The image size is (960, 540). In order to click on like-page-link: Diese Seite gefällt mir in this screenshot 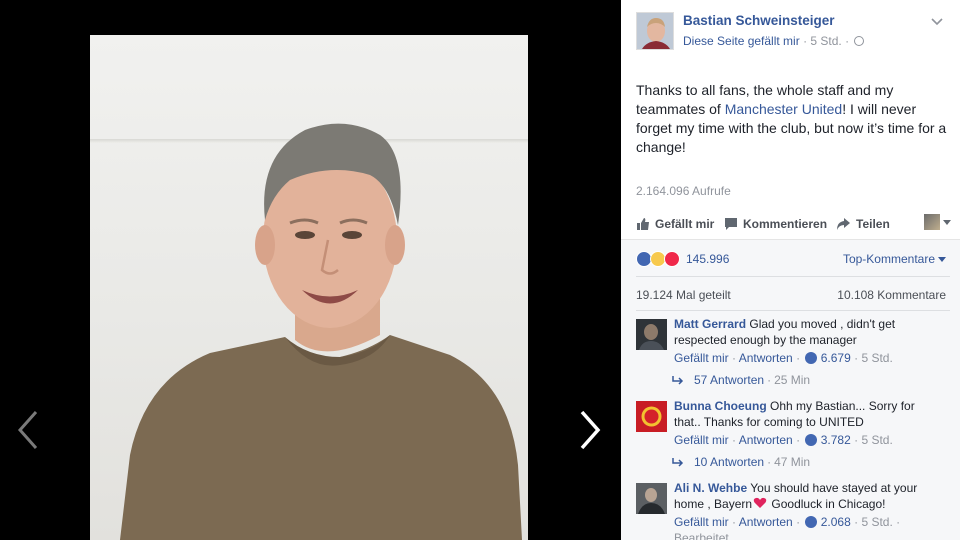, I will do `click(741, 41)`.